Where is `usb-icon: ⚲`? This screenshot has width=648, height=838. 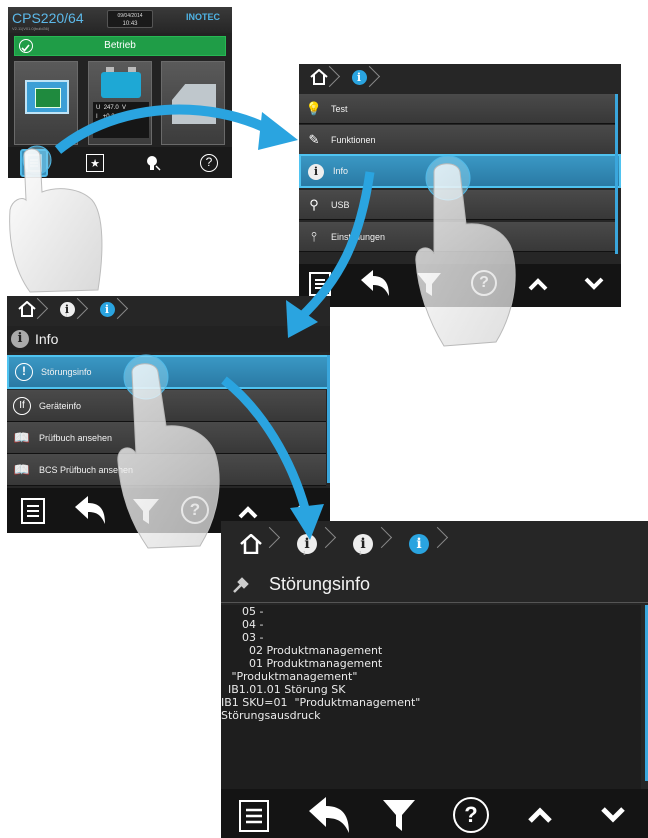
usb-icon: ⚲ is located at coordinates (314, 204).